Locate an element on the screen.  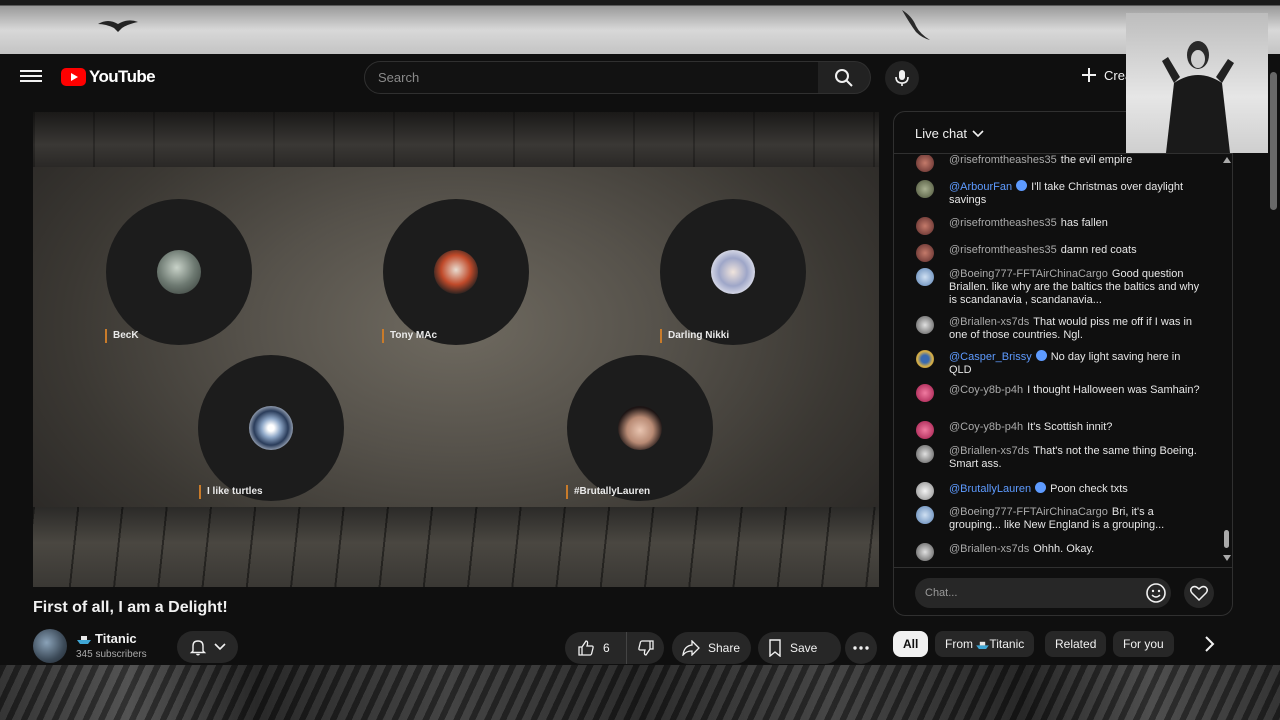
chat-message: @risefromtheashes35 has fallen is located at coordinates (1058, 226).